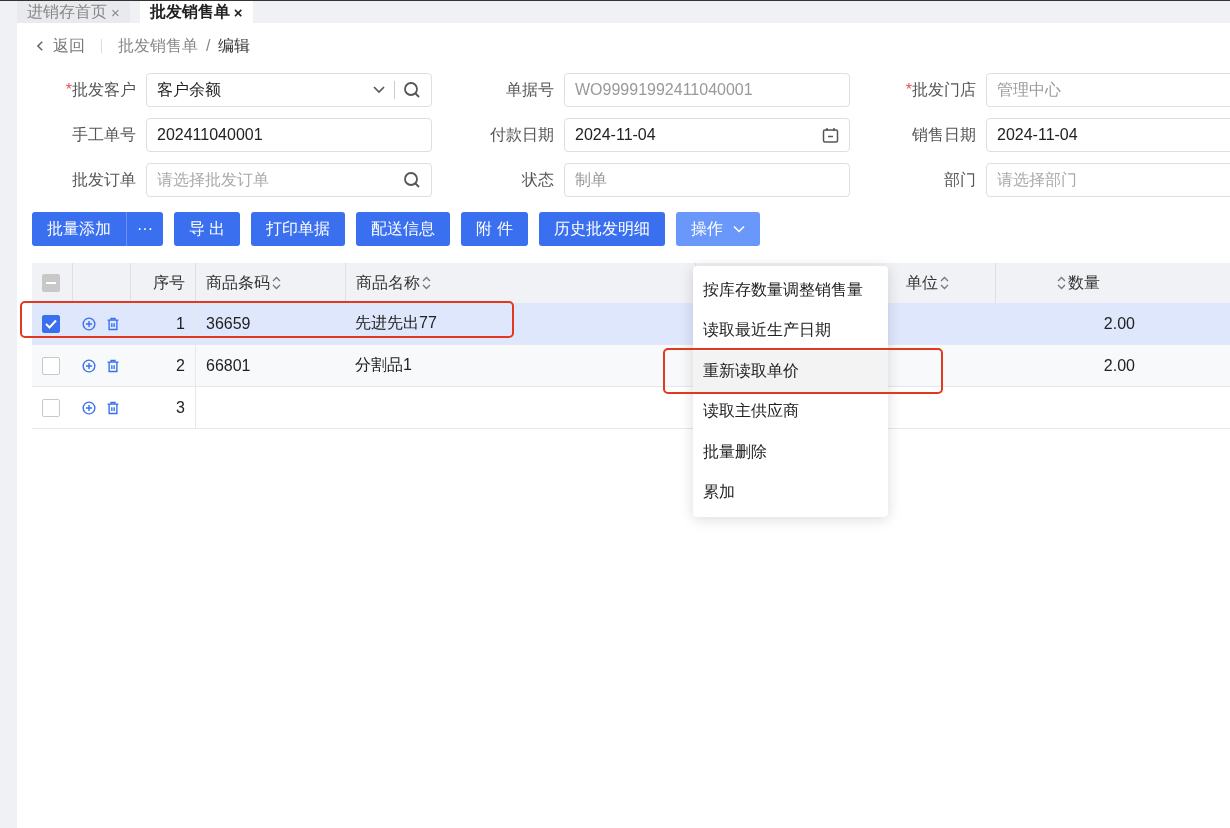  I want to click on field-label: 批发客户, so click(104, 89).